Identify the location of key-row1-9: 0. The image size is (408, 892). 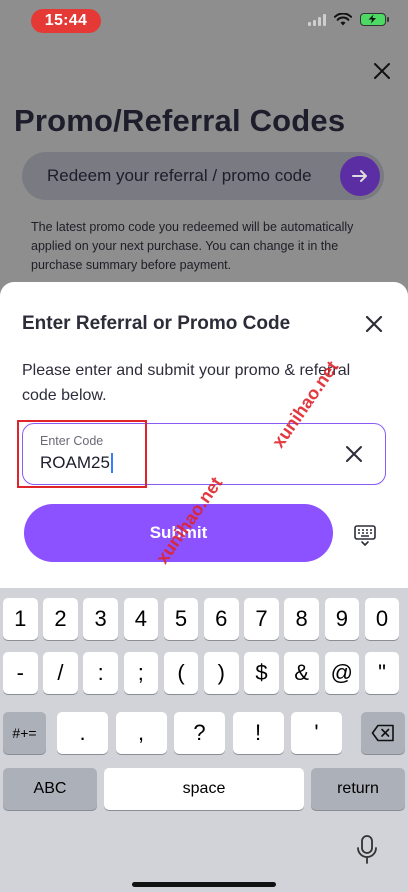
(382, 619).